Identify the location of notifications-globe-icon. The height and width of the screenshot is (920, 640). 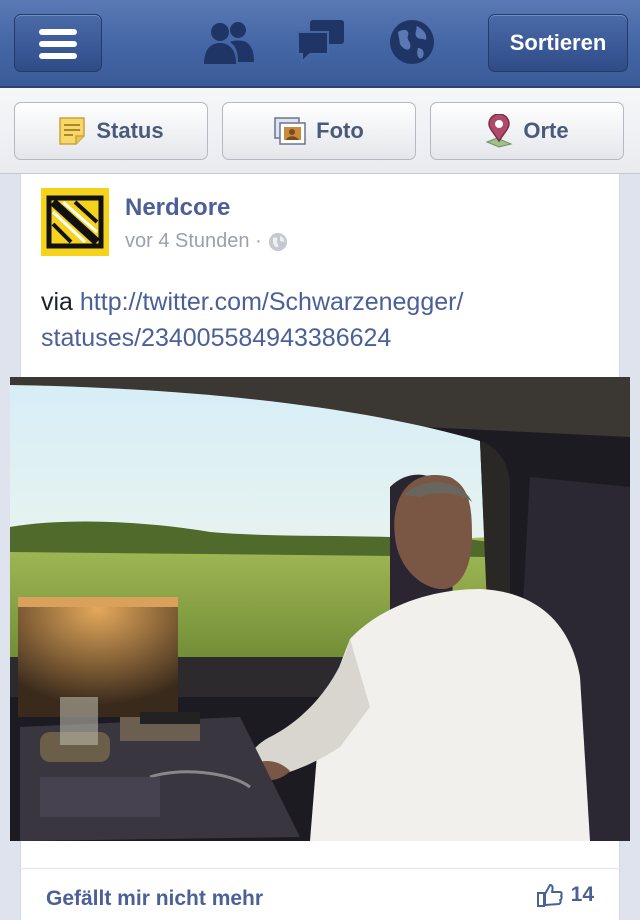
(412, 42).